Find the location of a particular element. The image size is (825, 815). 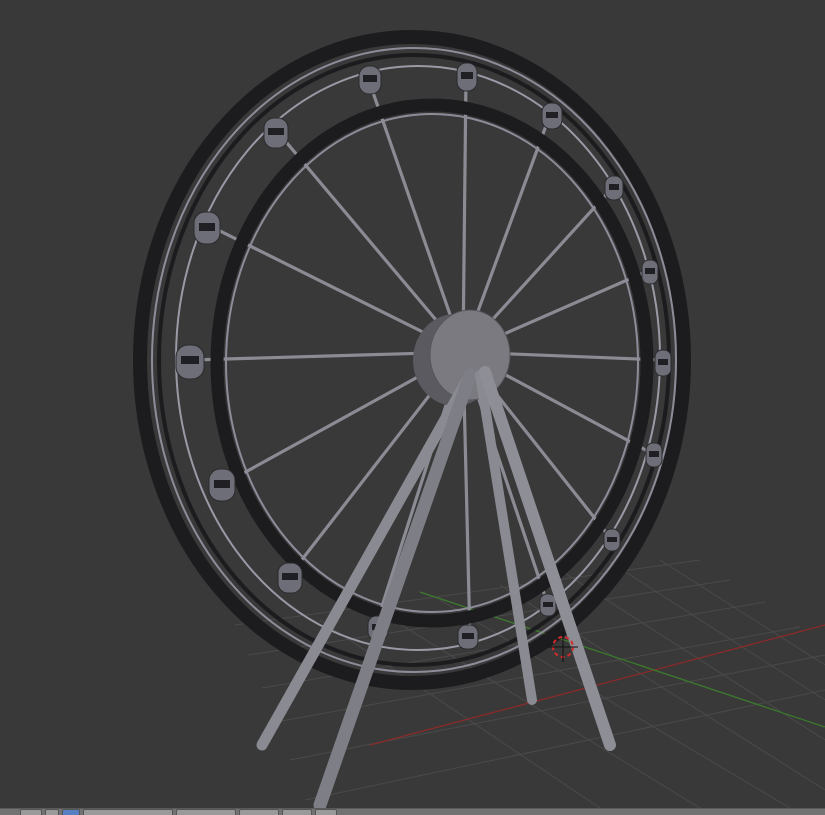

layers-button is located at coordinates (259, 812).